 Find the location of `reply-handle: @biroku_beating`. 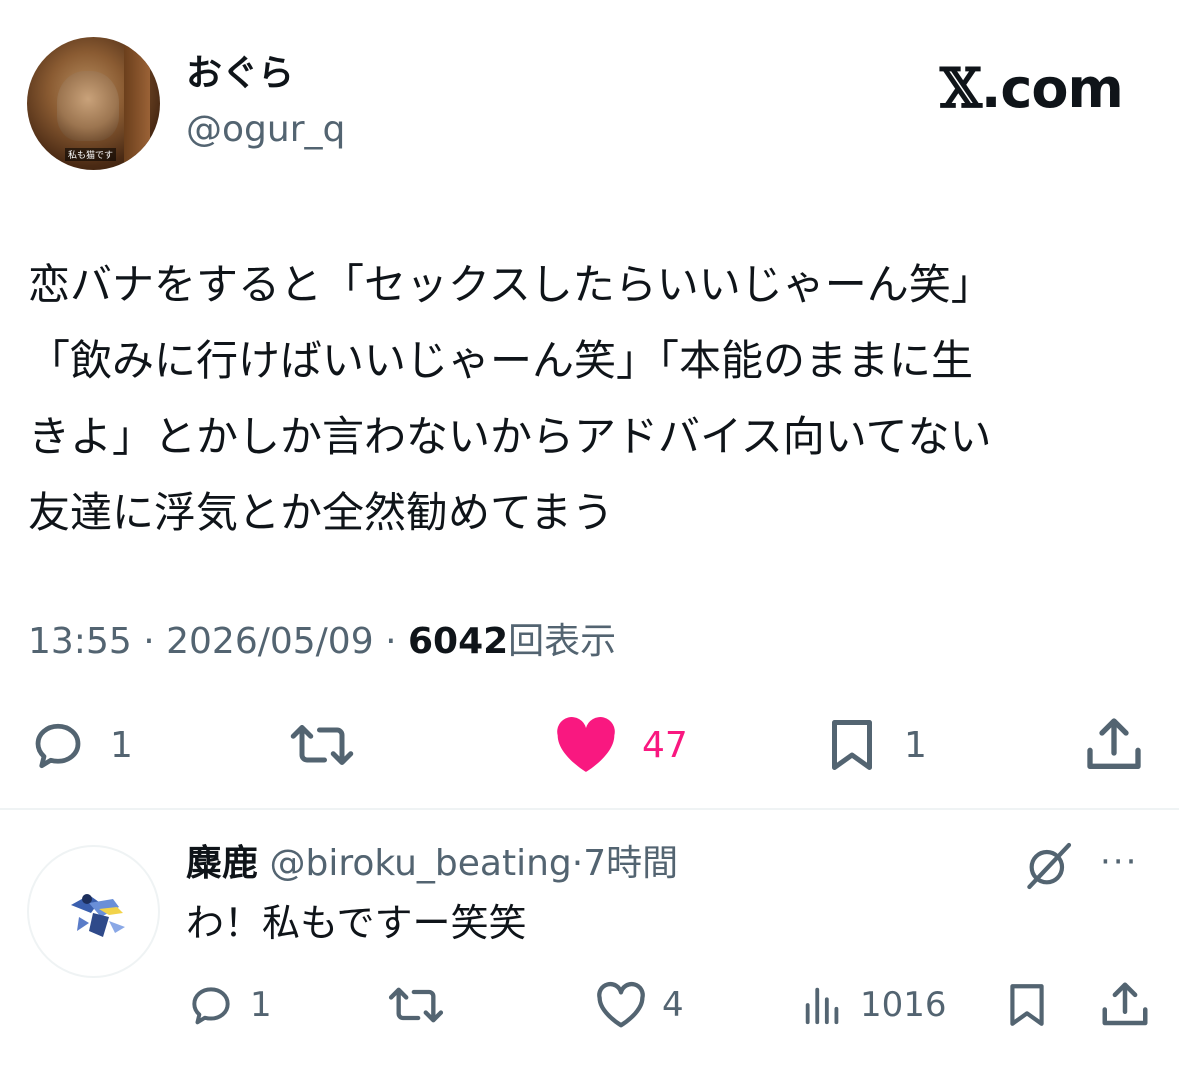

reply-handle: @biroku_beating is located at coordinates (420, 863).